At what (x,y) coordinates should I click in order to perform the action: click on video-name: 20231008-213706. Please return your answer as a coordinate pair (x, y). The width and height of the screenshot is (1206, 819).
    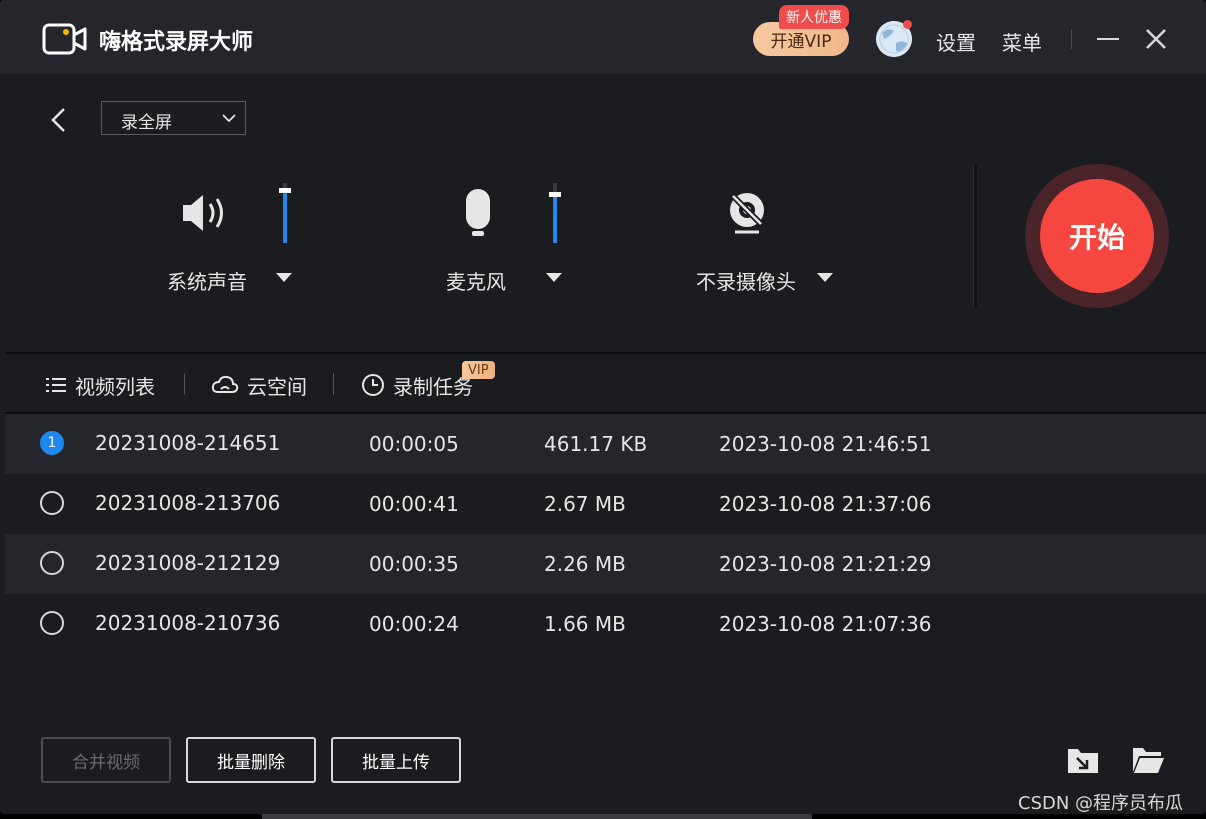
    Looking at the image, I should click on (188, 503).